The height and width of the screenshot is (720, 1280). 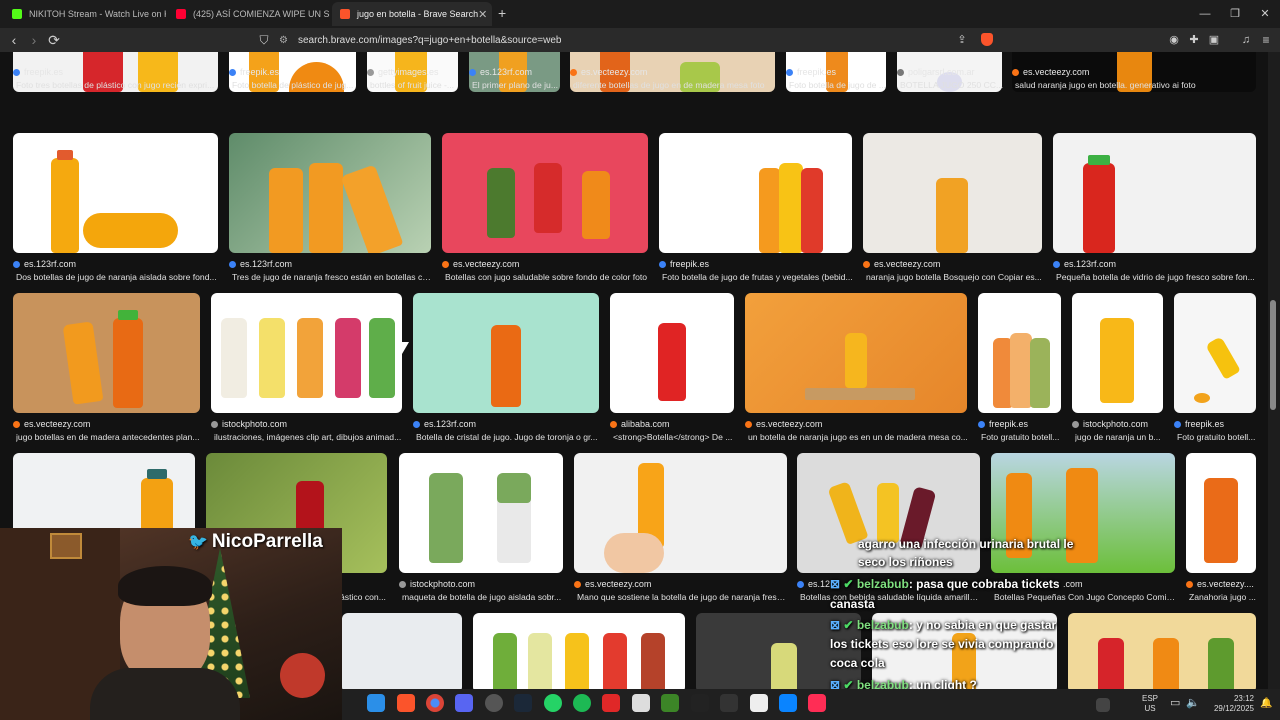 What do you see at coordinates (1073, 584) in the screenshot?
I see `result-source: .com` at bounding box center [1073, 584].